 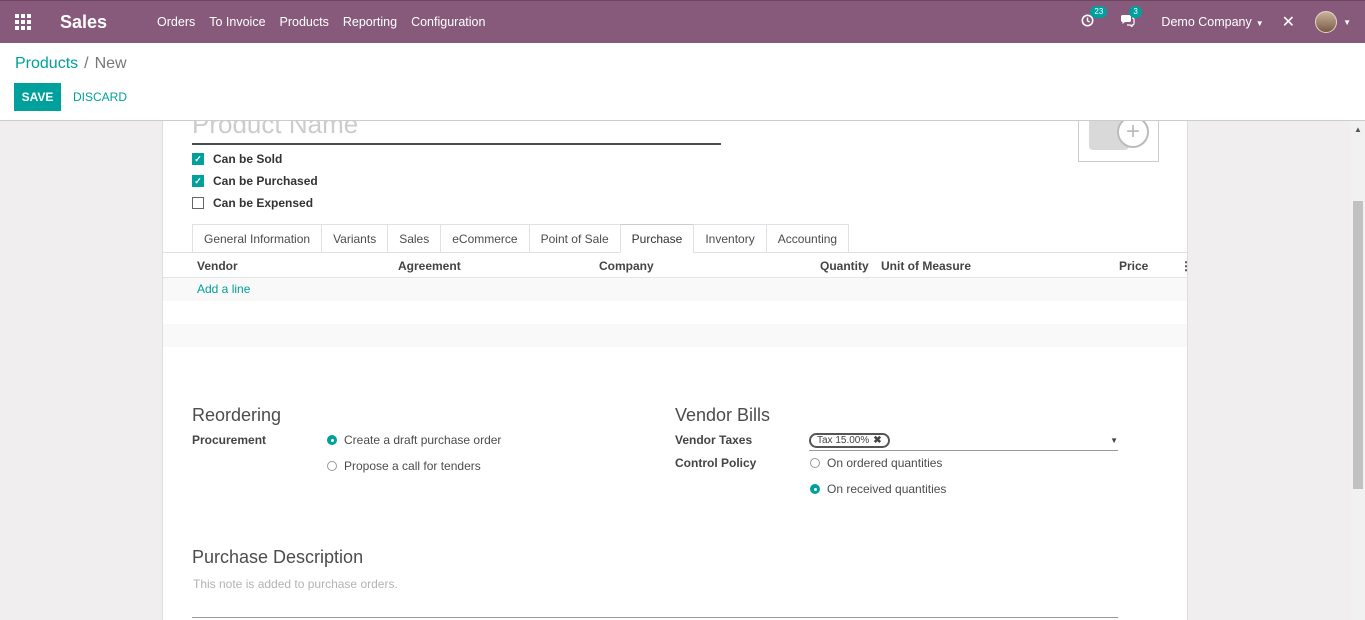 I want to click on tab-general-information: General Information, so click(x=257, y=238).